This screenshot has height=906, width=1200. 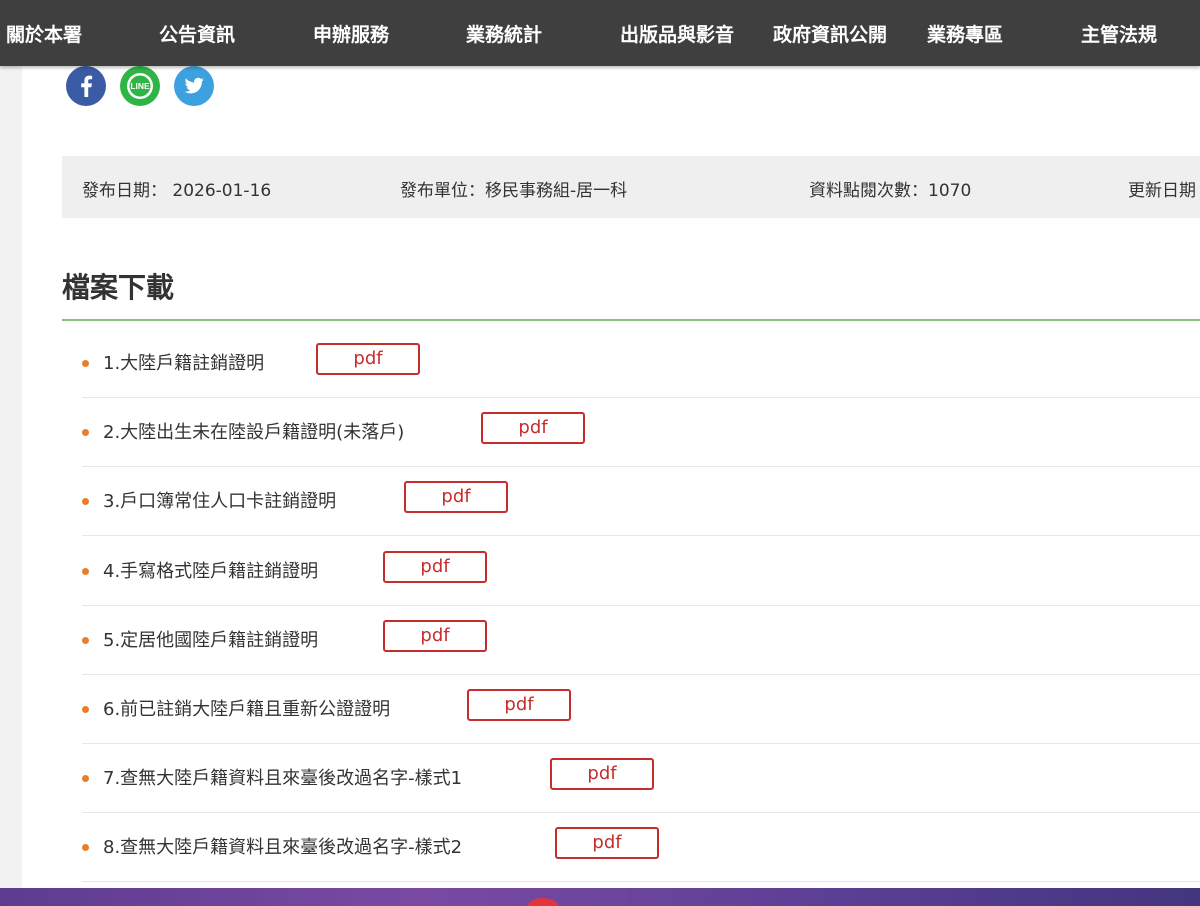 I want to click on nav-item-publications: 出版品與影音, so click(x=677, y=33).